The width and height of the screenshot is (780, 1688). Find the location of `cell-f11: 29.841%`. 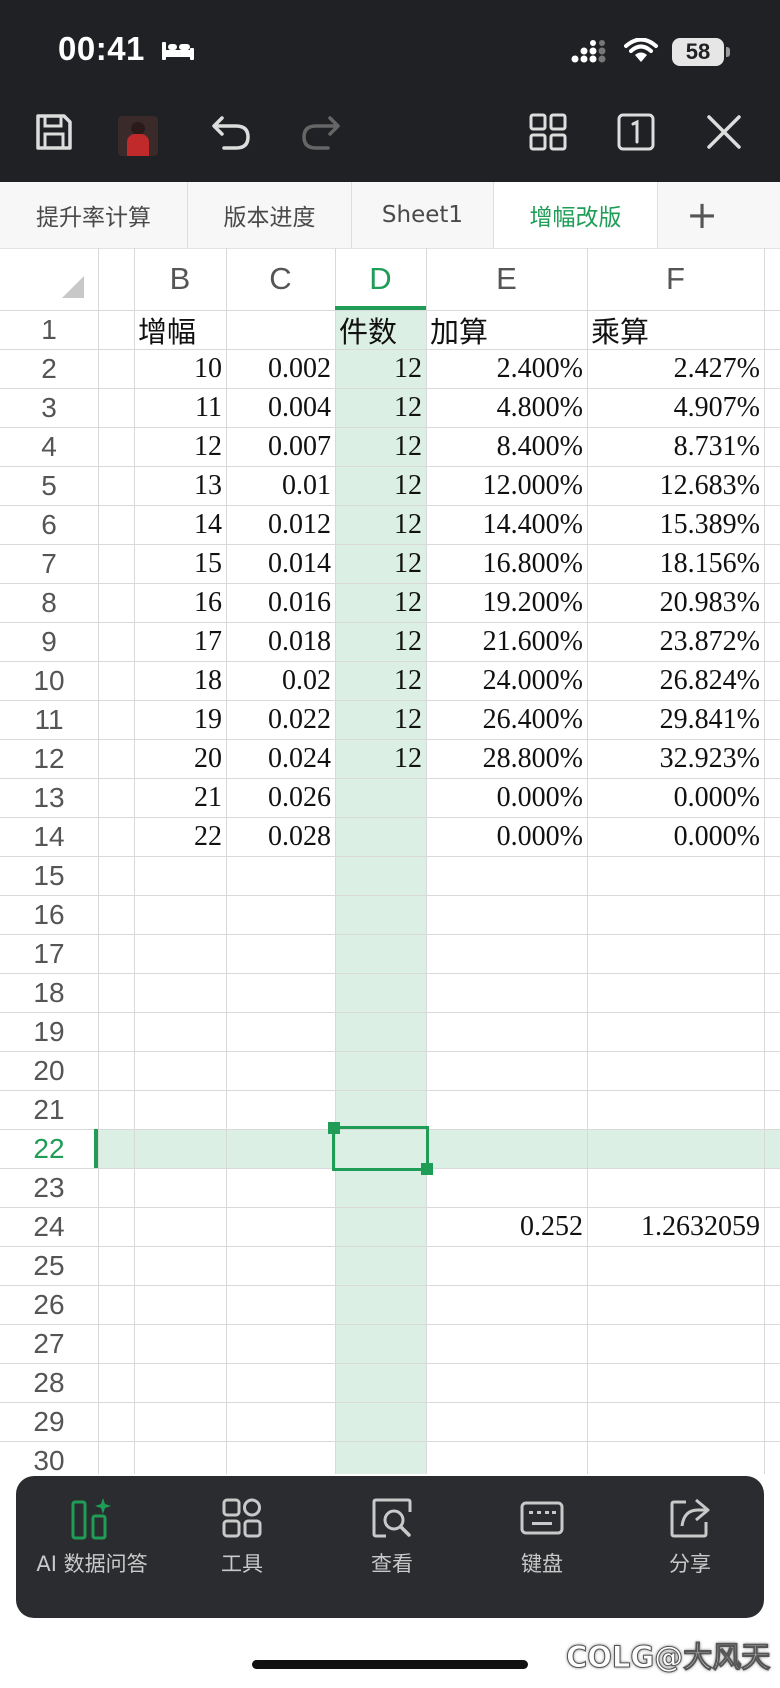

cell-f11: 29.841% is located at coordinates (675, 719).